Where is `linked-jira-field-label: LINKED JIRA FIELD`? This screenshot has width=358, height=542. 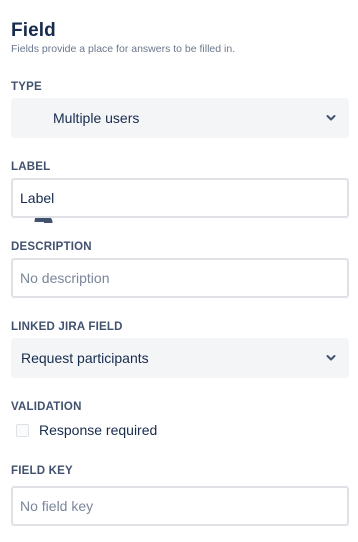 linked-jira-field-label: LINKED JIRA FIELD is located at coordinates (67, 327).